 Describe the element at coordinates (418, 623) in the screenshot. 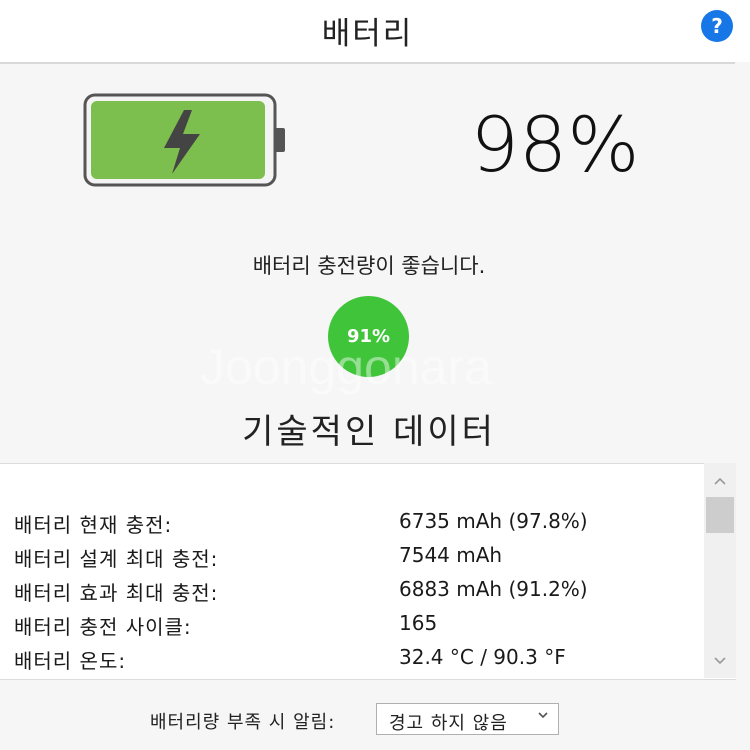

I see `tech-value: 165` at that location.